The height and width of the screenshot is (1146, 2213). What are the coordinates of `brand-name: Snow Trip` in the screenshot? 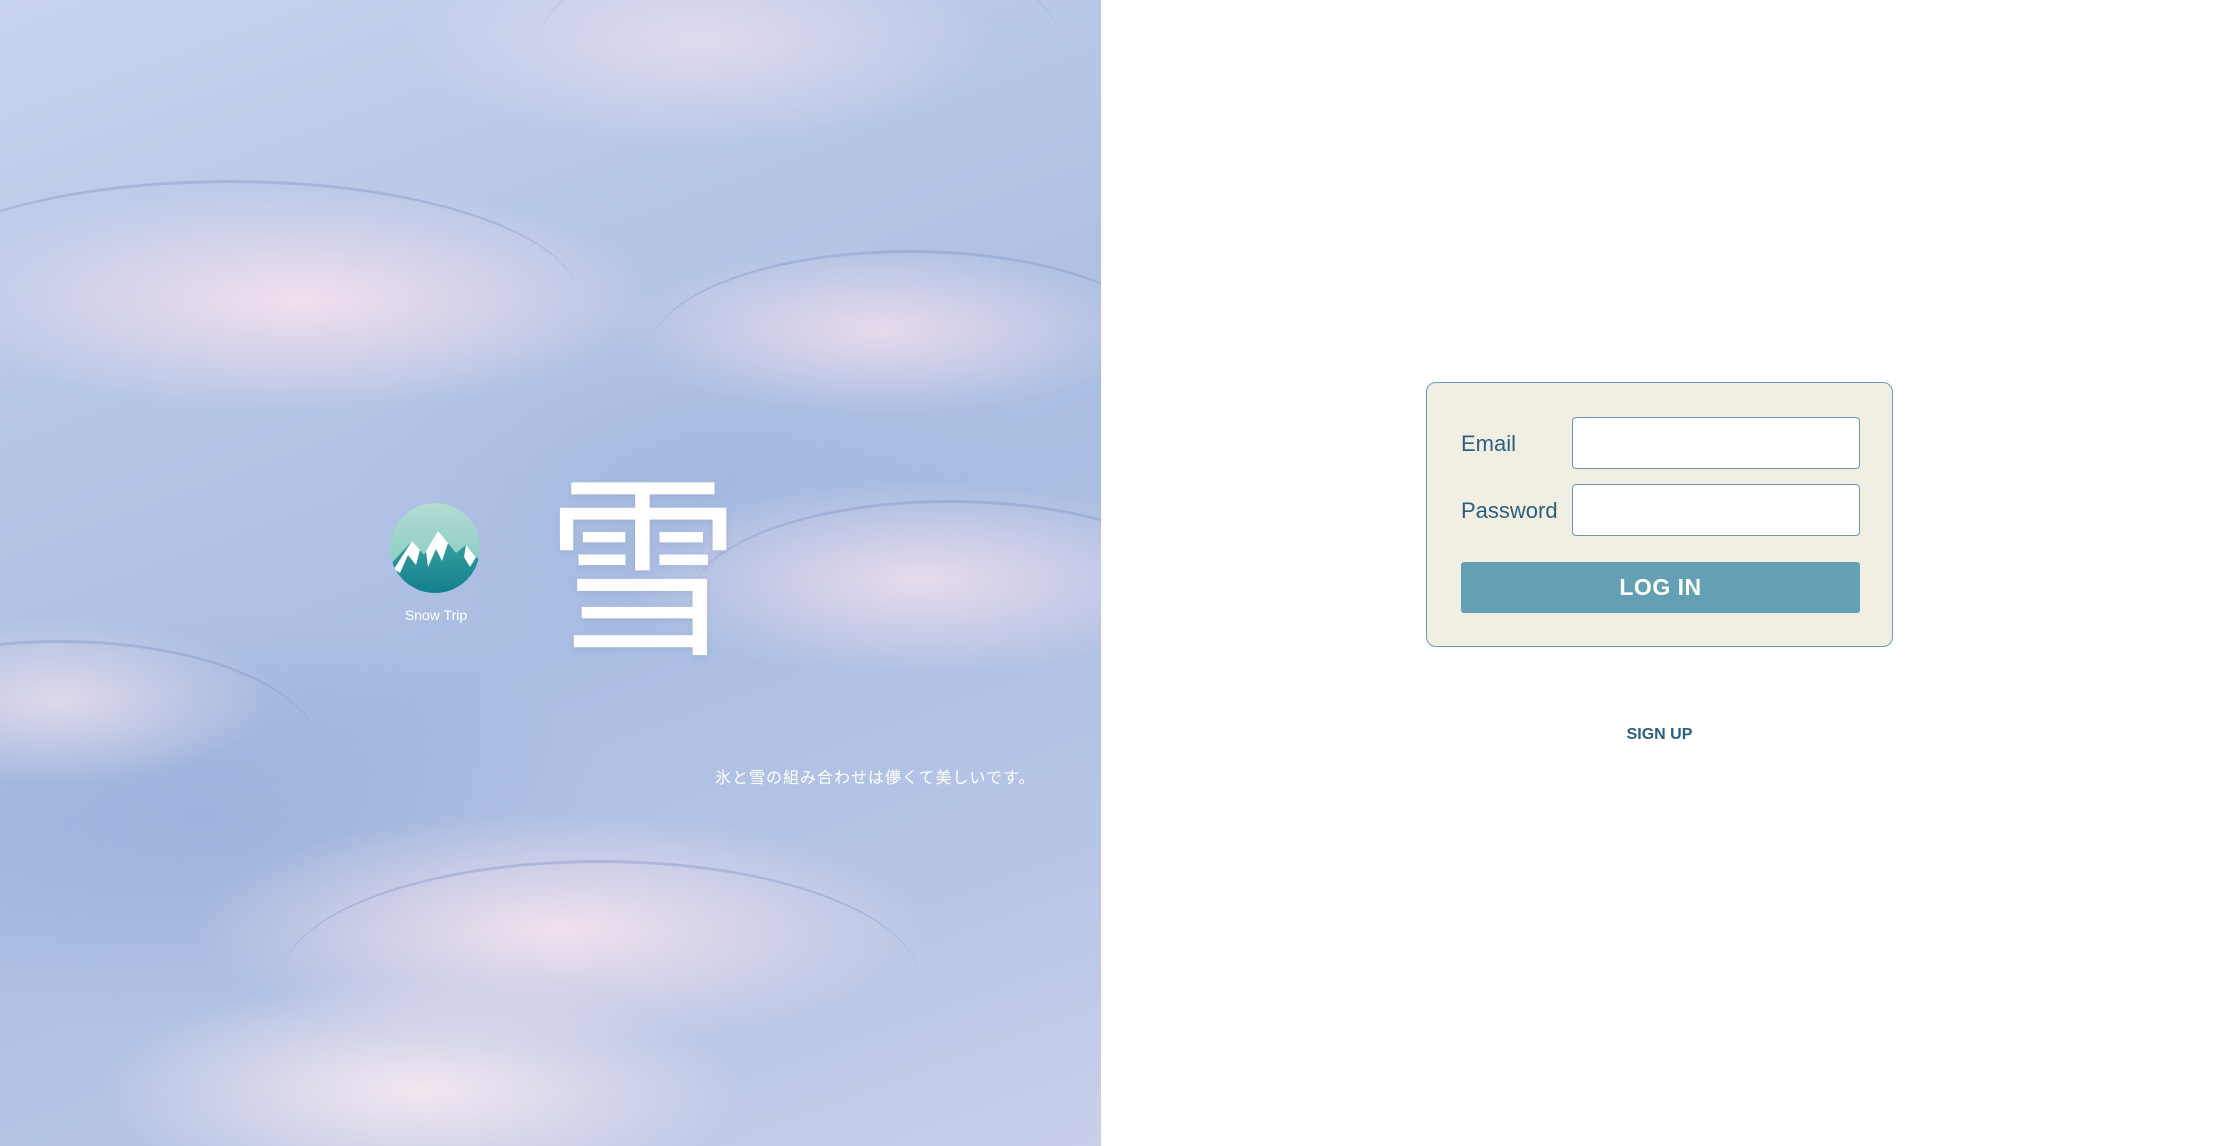 It's located at (436, 615).